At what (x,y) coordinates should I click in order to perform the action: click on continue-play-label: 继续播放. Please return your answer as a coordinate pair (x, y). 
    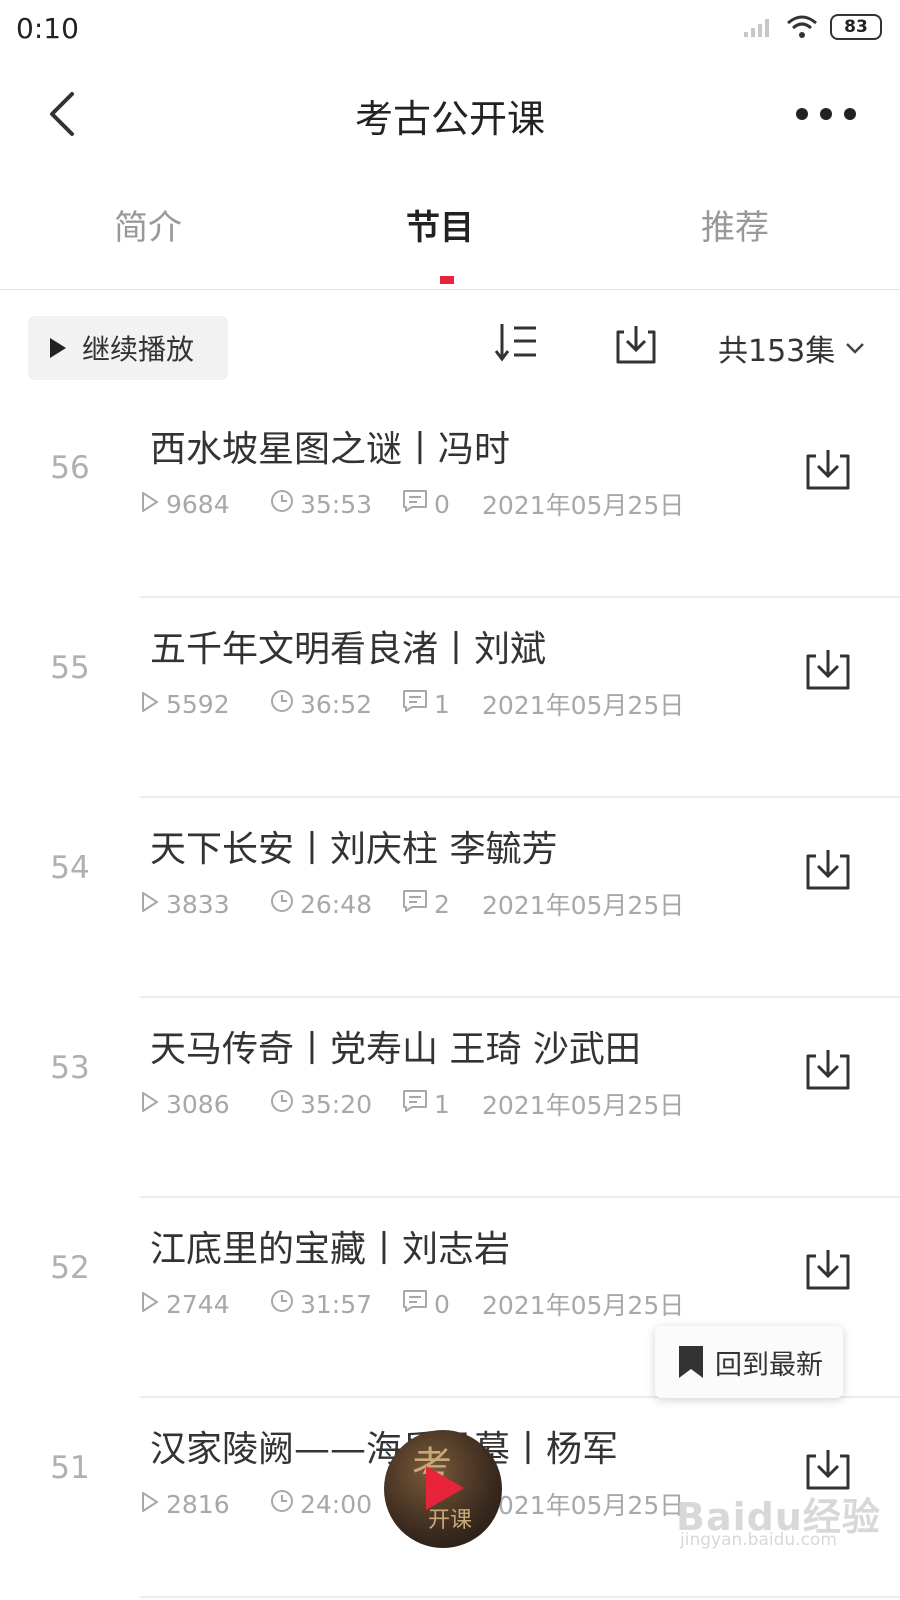
    Looking at the image, I should click on (138, 349).